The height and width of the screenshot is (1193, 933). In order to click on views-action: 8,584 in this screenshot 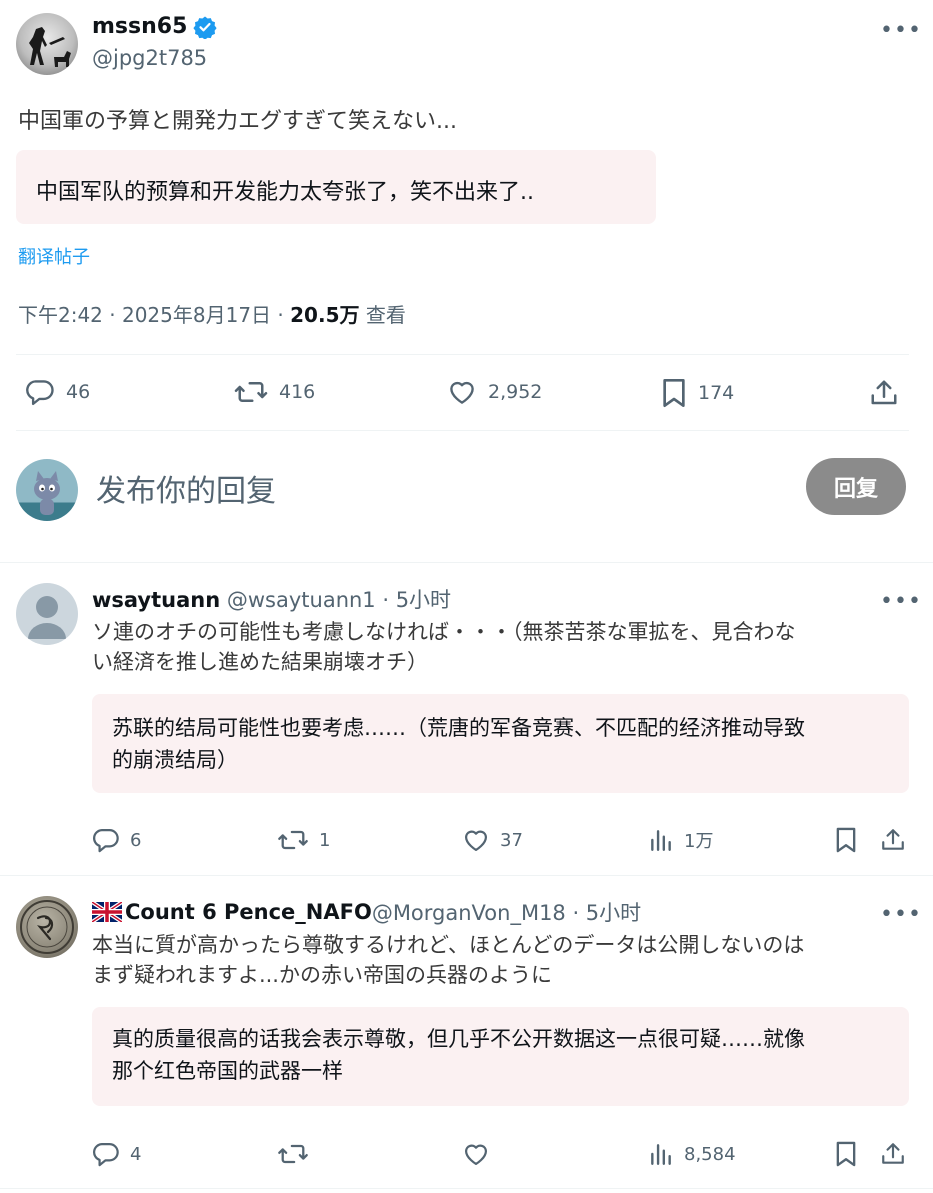, I will do `click(692, 1154)`.